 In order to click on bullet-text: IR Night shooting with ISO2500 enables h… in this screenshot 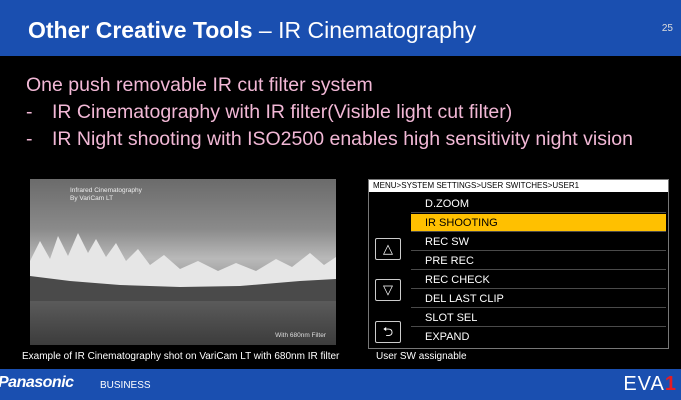, I will do `click(342, 139)`.